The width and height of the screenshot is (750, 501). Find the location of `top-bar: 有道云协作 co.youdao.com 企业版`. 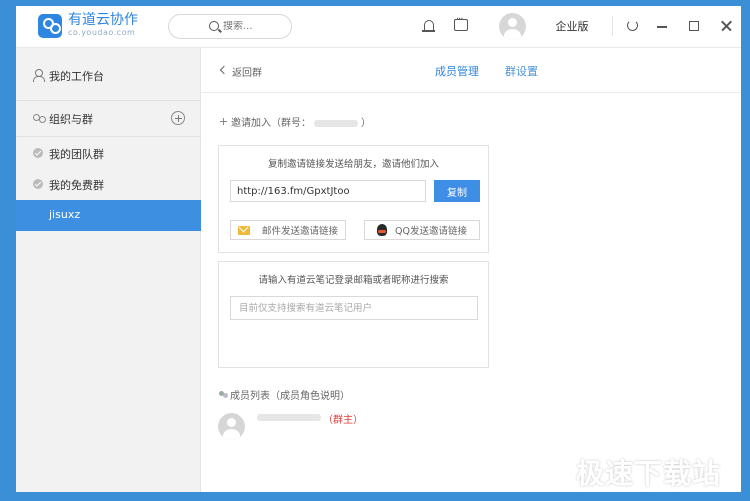

top-bar: 有道云协作 co.youdao.com 企业版 is located at coordinates (378, 27).